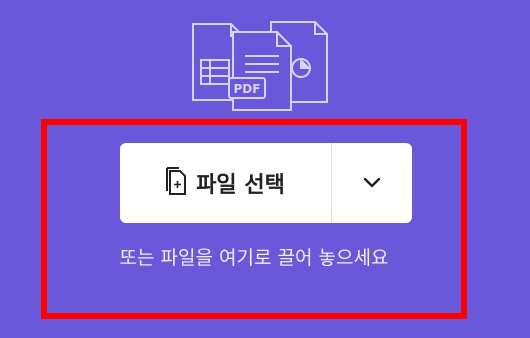 The width and height of the screenshot is (530, 338). Describe the element at coordinates (247, 89) in the screenshot. I see `pdf-badge-text: PDF` at that location.